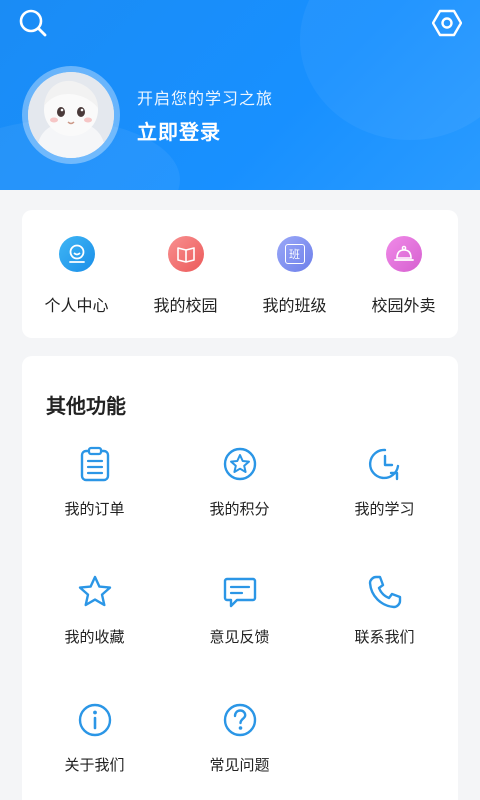 The width and height of the screenshot is (480, 800). I want to click on func-my-orders: 我的订单, so click(94, 481).